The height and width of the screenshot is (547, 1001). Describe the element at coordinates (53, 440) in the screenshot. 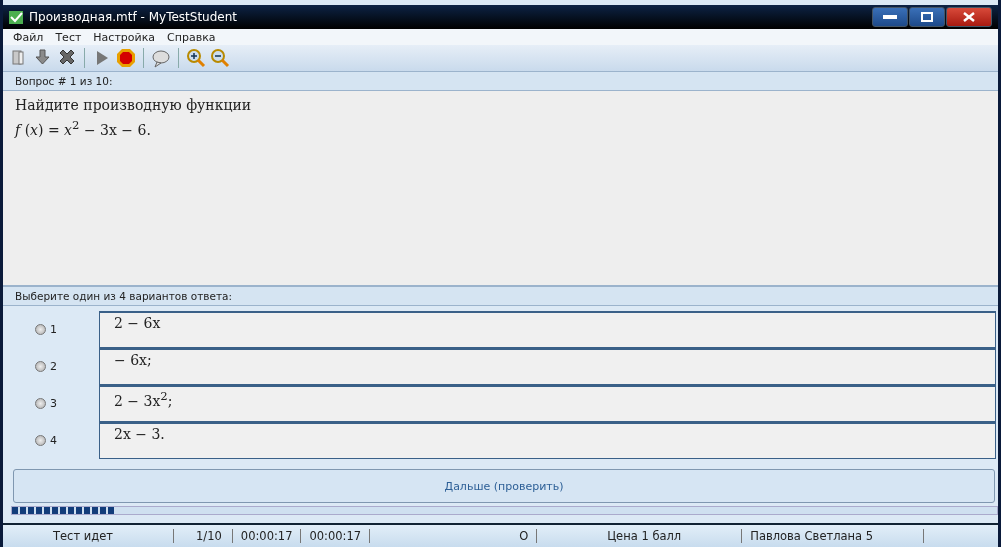

I see `answer-number: 4` at that location.